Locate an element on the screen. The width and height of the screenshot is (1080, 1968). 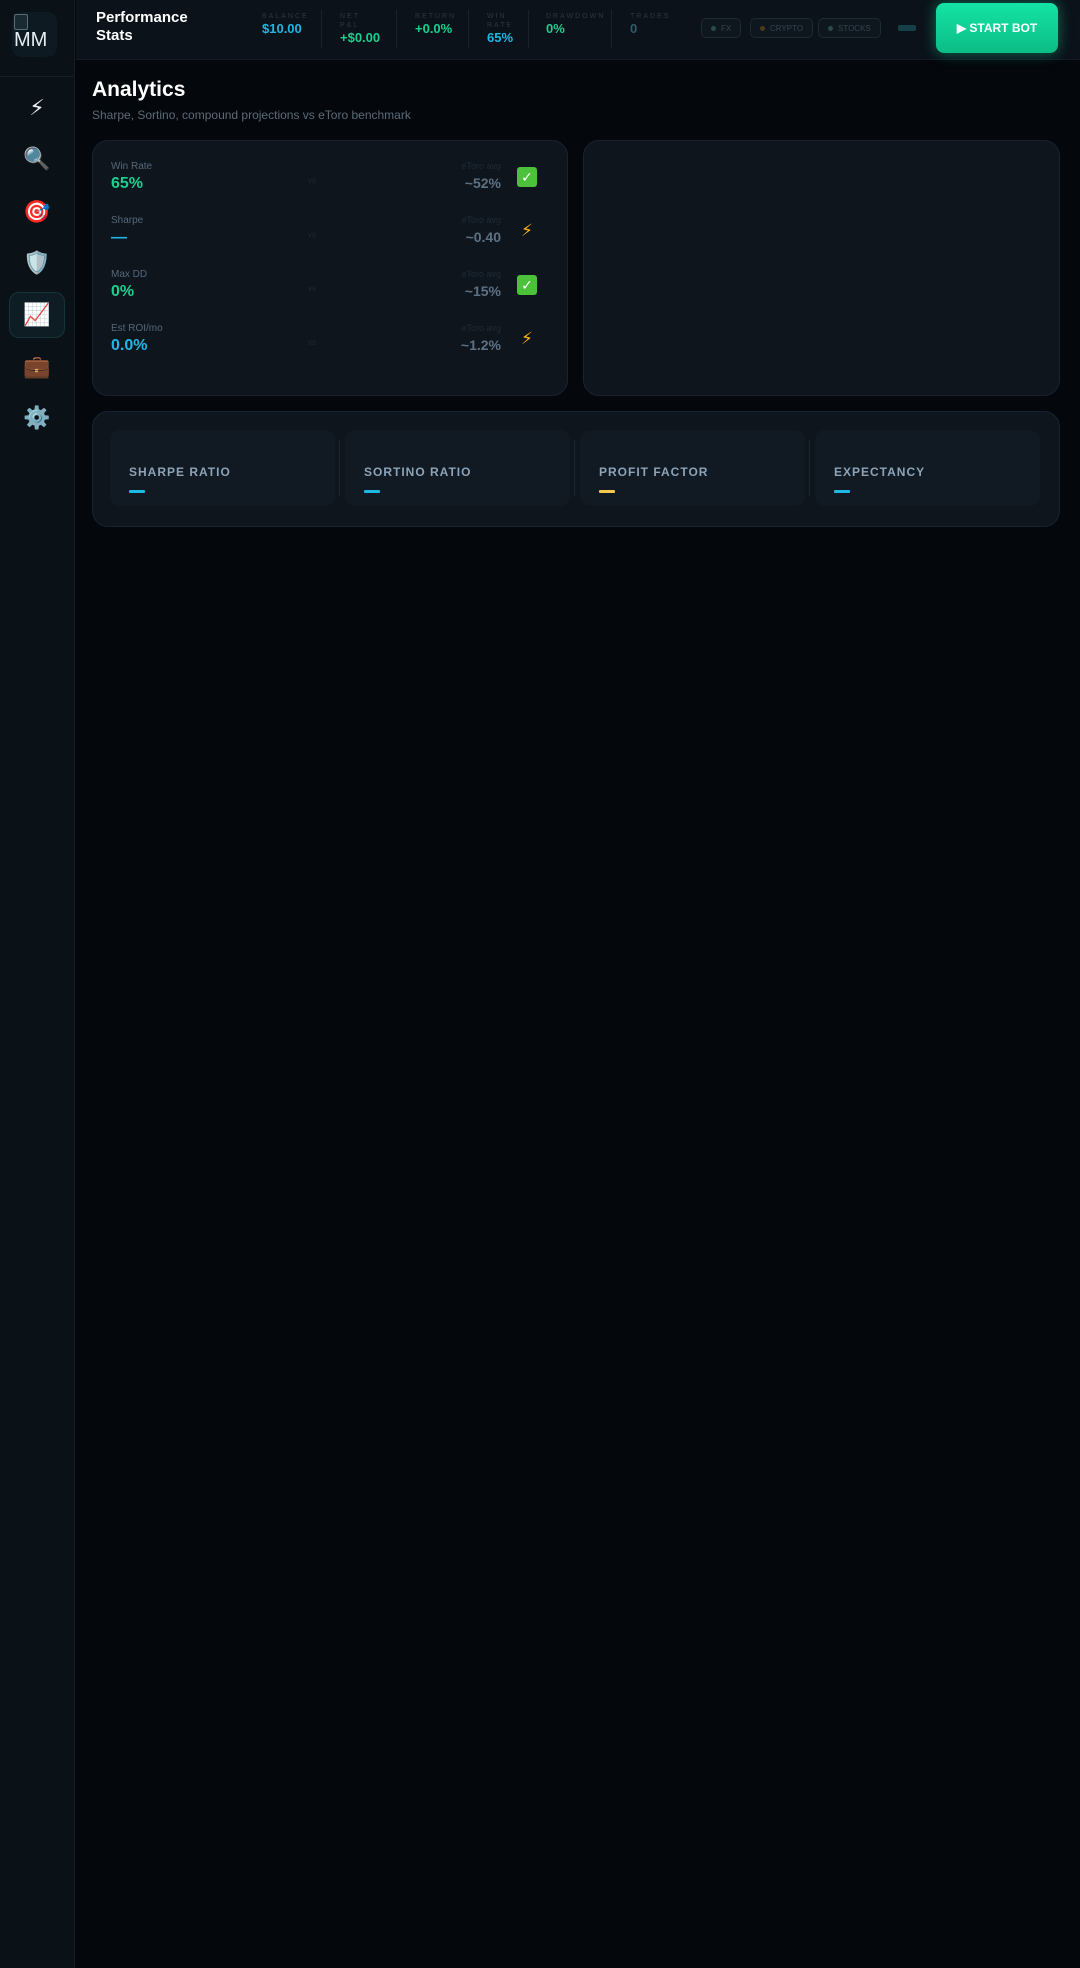
target-icon: 🎯 is located at coordinates (37, 211).